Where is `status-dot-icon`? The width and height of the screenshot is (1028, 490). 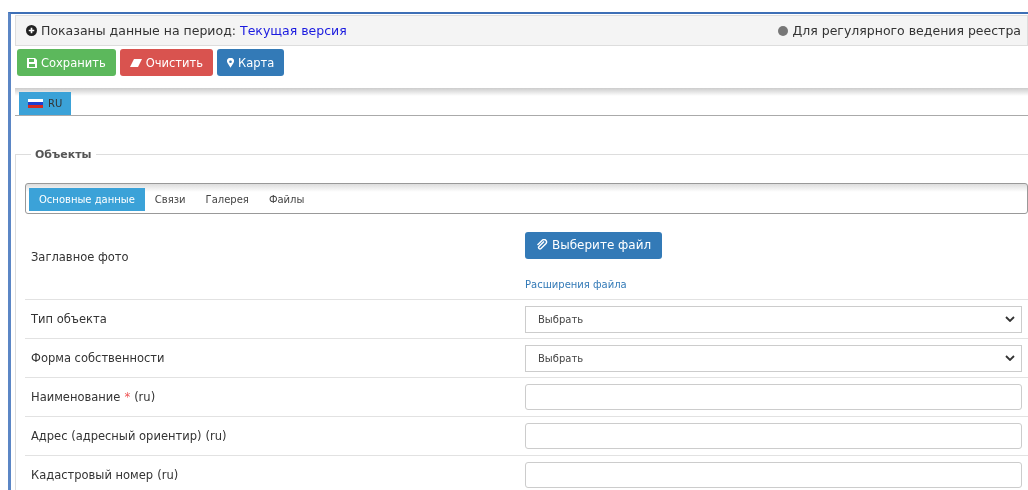 status-dot-icon is located at coordinates (783, 30).